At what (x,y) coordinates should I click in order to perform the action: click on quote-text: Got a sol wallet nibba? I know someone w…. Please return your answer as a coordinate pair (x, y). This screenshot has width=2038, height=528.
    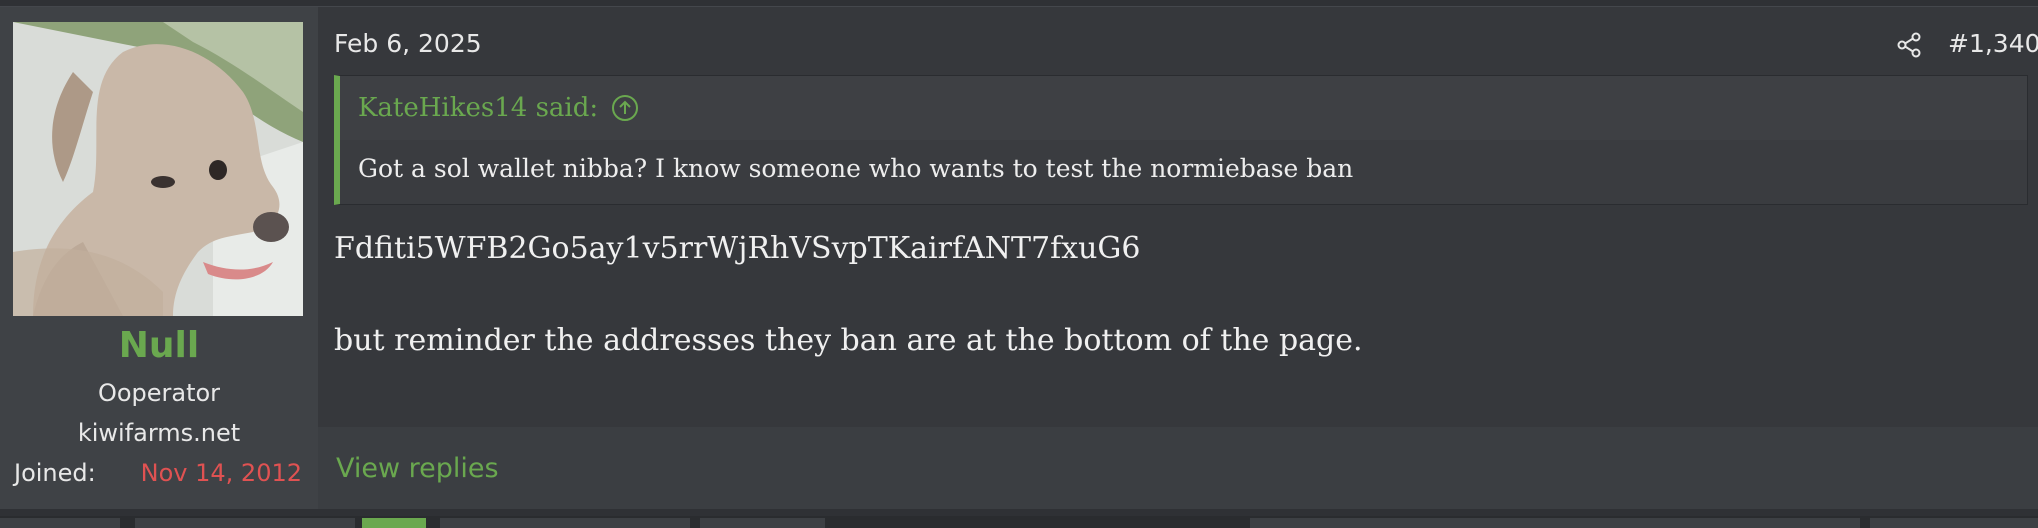
    Looking at the image, I should click on (856, 168).